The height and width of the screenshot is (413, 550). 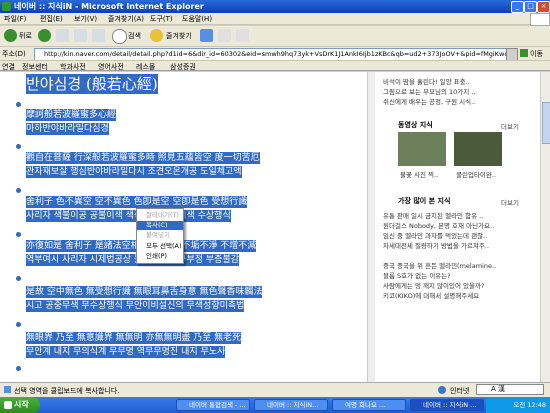 I want to click on system-tray: 오전 12:48, so click(x=518, y=405).